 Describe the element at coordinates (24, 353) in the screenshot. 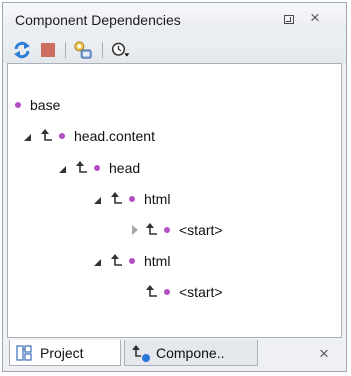

I see `project-icon` at that location.